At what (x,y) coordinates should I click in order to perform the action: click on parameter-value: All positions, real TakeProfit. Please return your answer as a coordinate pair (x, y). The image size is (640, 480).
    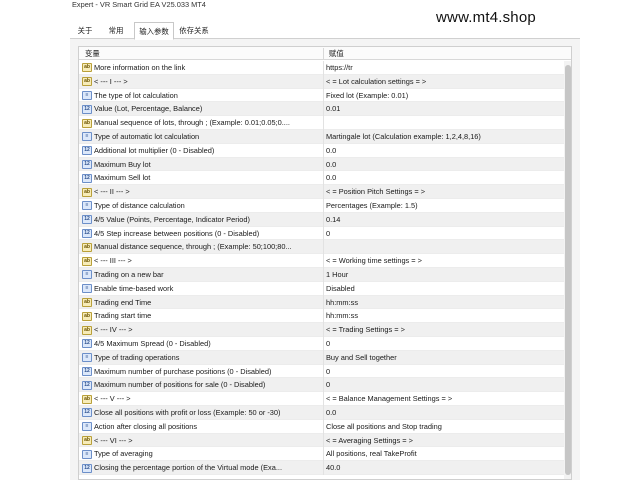
    Looking at the image, I should click on (445, 454).